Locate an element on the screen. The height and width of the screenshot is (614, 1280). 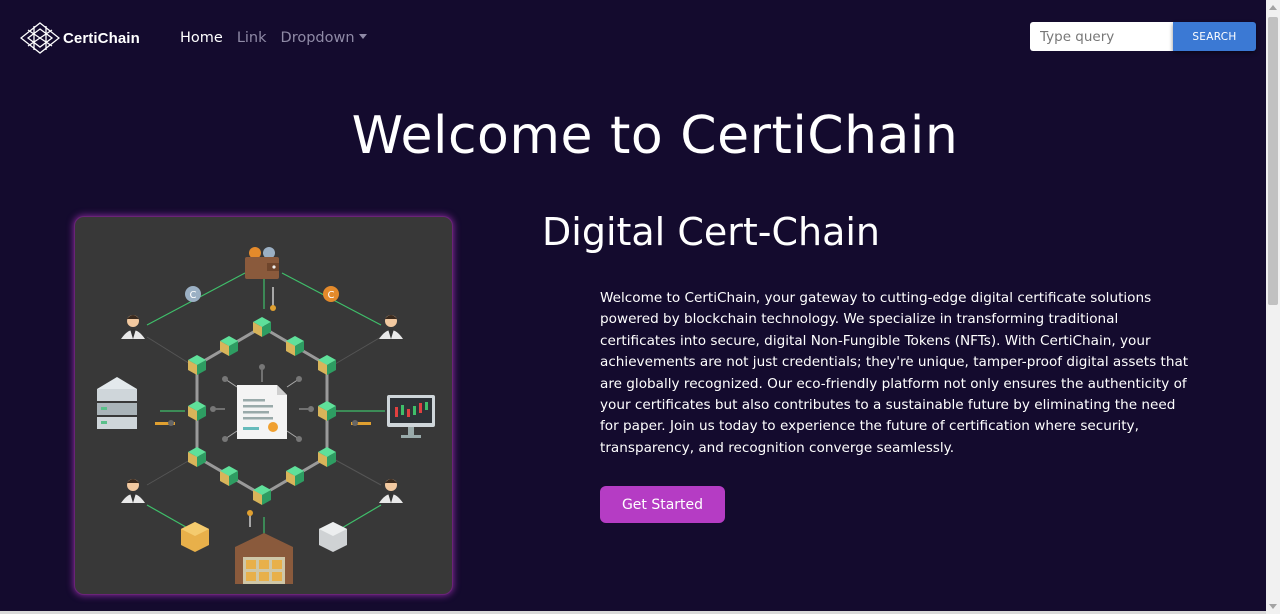
chart-monitor-icon is located at coordinates (393, 416).